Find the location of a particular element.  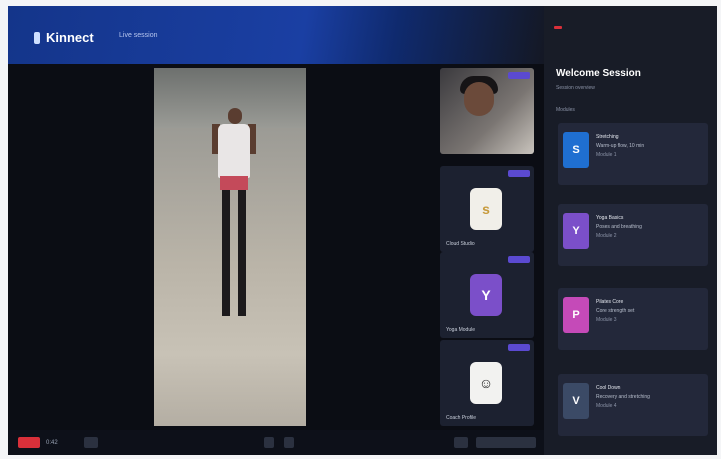

record-button is located at coordinates (29, 442).